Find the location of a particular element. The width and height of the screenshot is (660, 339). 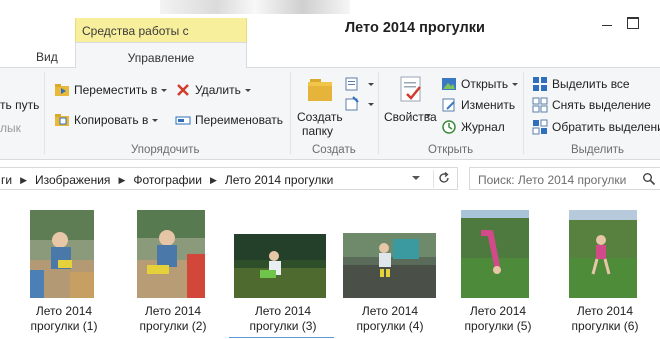

create-group-label: Создать is located at coordinates (334, 150).